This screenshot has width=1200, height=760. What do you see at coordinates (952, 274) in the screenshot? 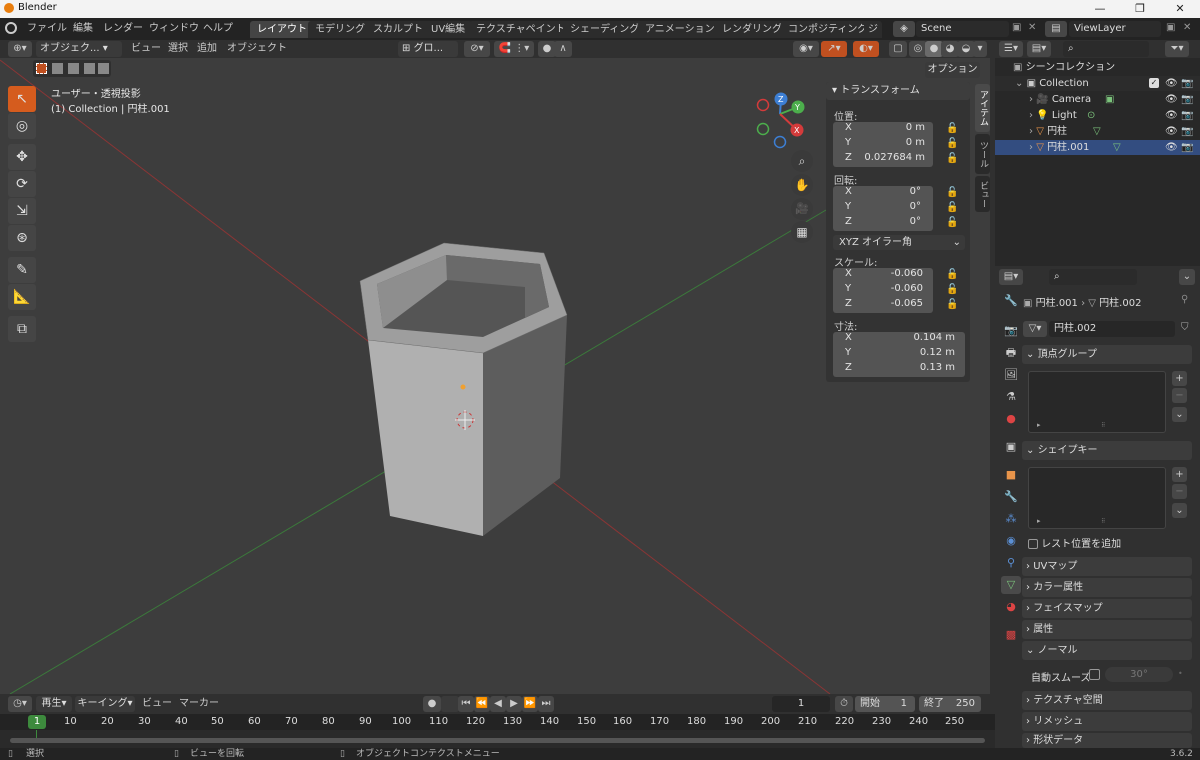
I see `lock-scale-x-icon: 🔓` at bounding box center [952, 274].